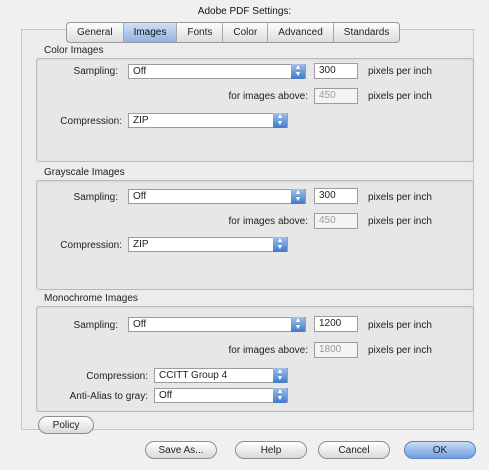 The image size is (489, 470). What do you see at coordinates (95, 197) in the screenshot?
I see `grayscale-sampling-label: Sampling:` at bounding box center [95, 197].